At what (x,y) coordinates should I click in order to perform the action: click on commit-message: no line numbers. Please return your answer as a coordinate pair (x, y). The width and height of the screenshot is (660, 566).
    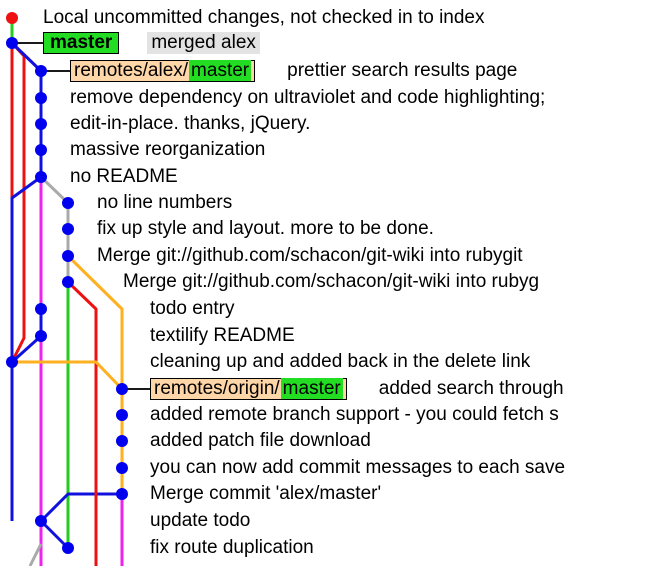
    Looking at the image, I should click on (165, 202).